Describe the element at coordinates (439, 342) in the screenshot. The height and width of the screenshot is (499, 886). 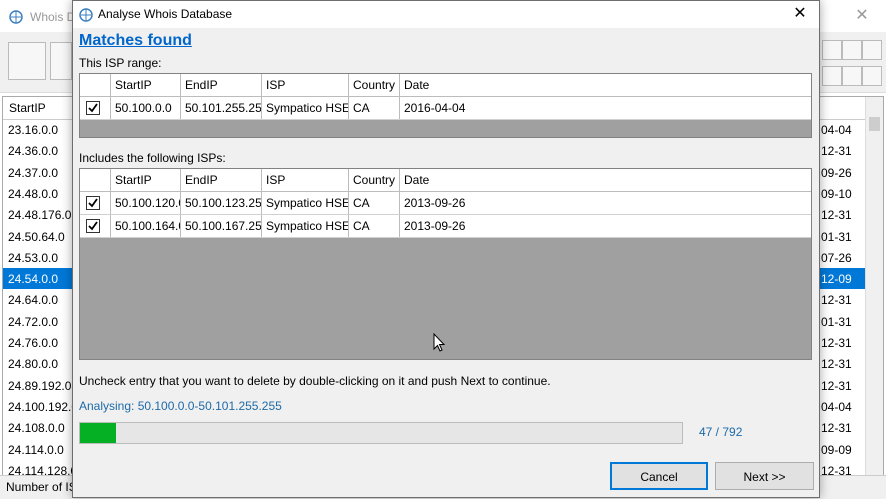
I see `mouse-cursor-icon` at that location.